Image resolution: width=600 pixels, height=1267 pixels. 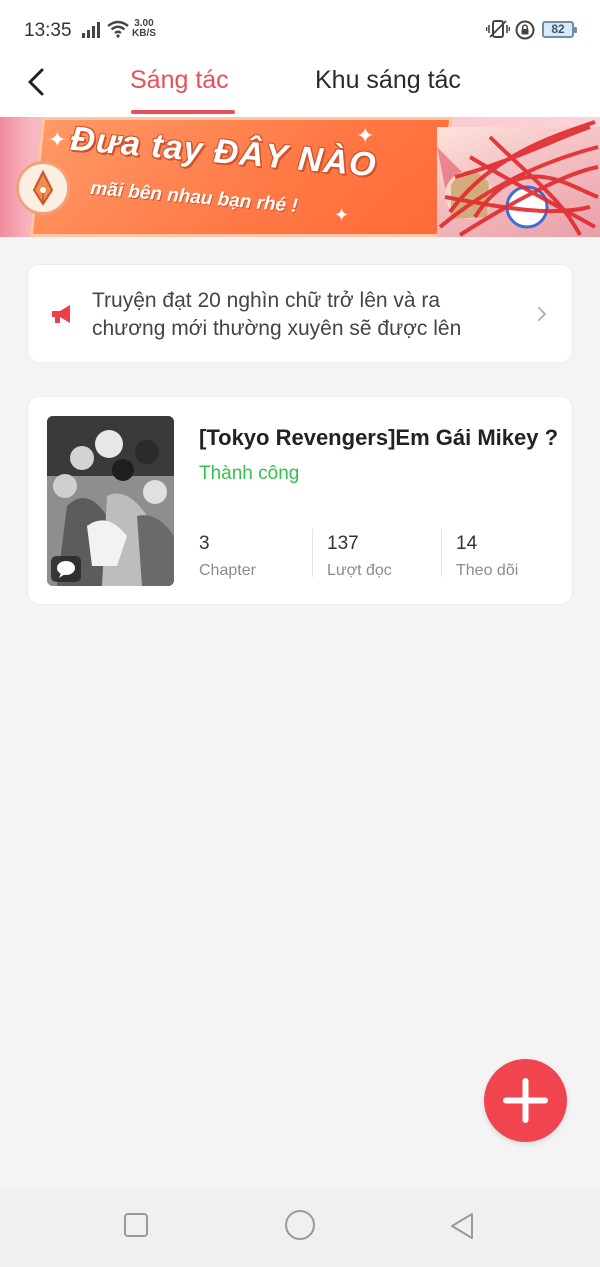 I want to click on net-speed-unit: KB/S, so click(x=144, y=33).